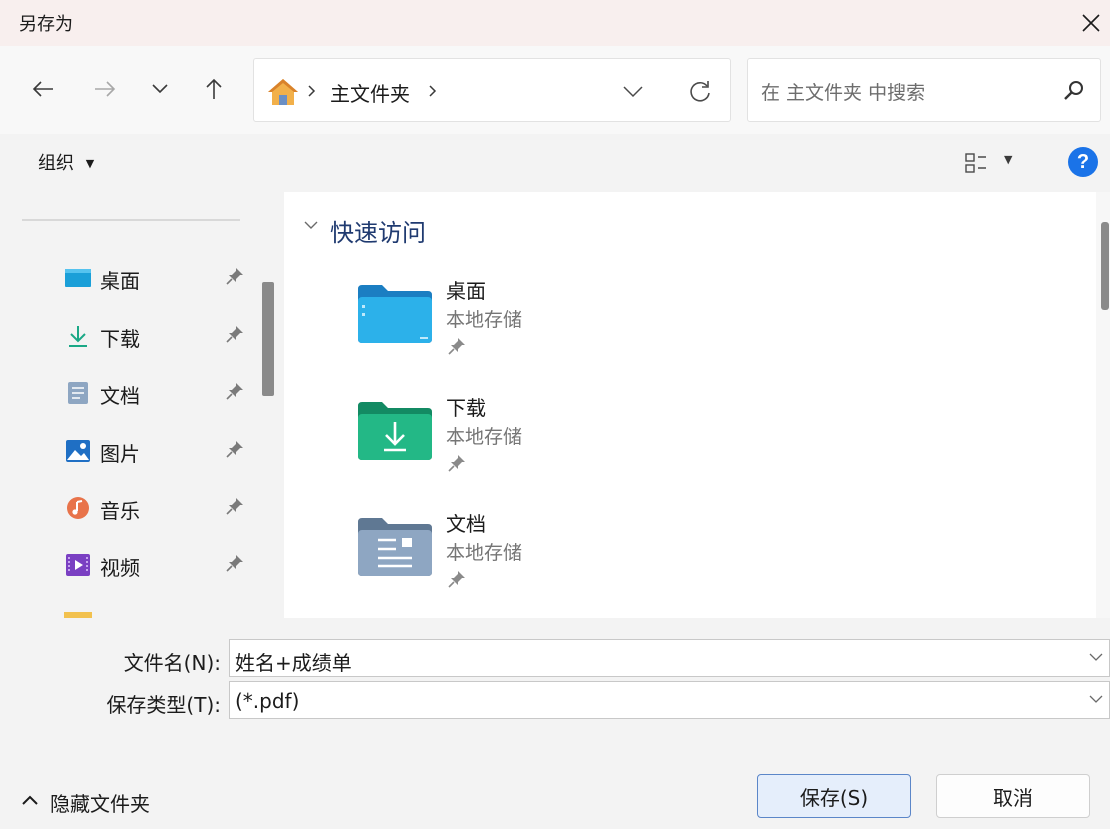  What do you see at coordinates (466, 408) in the screenshot?
I see `item-name: 下载` at bounding box center [466, 408].